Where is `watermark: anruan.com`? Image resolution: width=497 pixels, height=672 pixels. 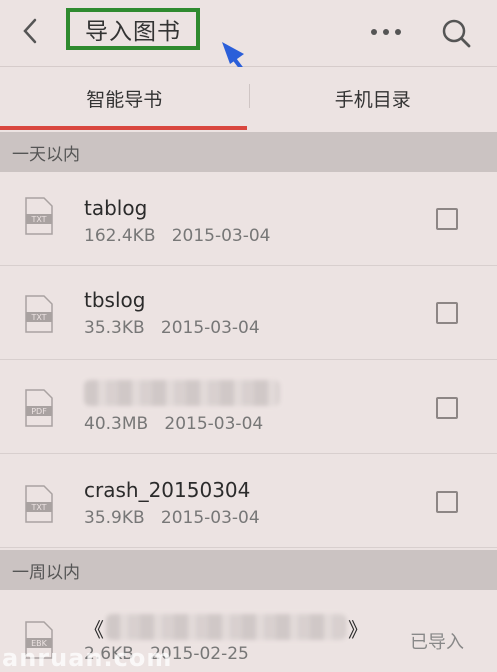
watermark: anruan.com is located at coordinates (87, 658).